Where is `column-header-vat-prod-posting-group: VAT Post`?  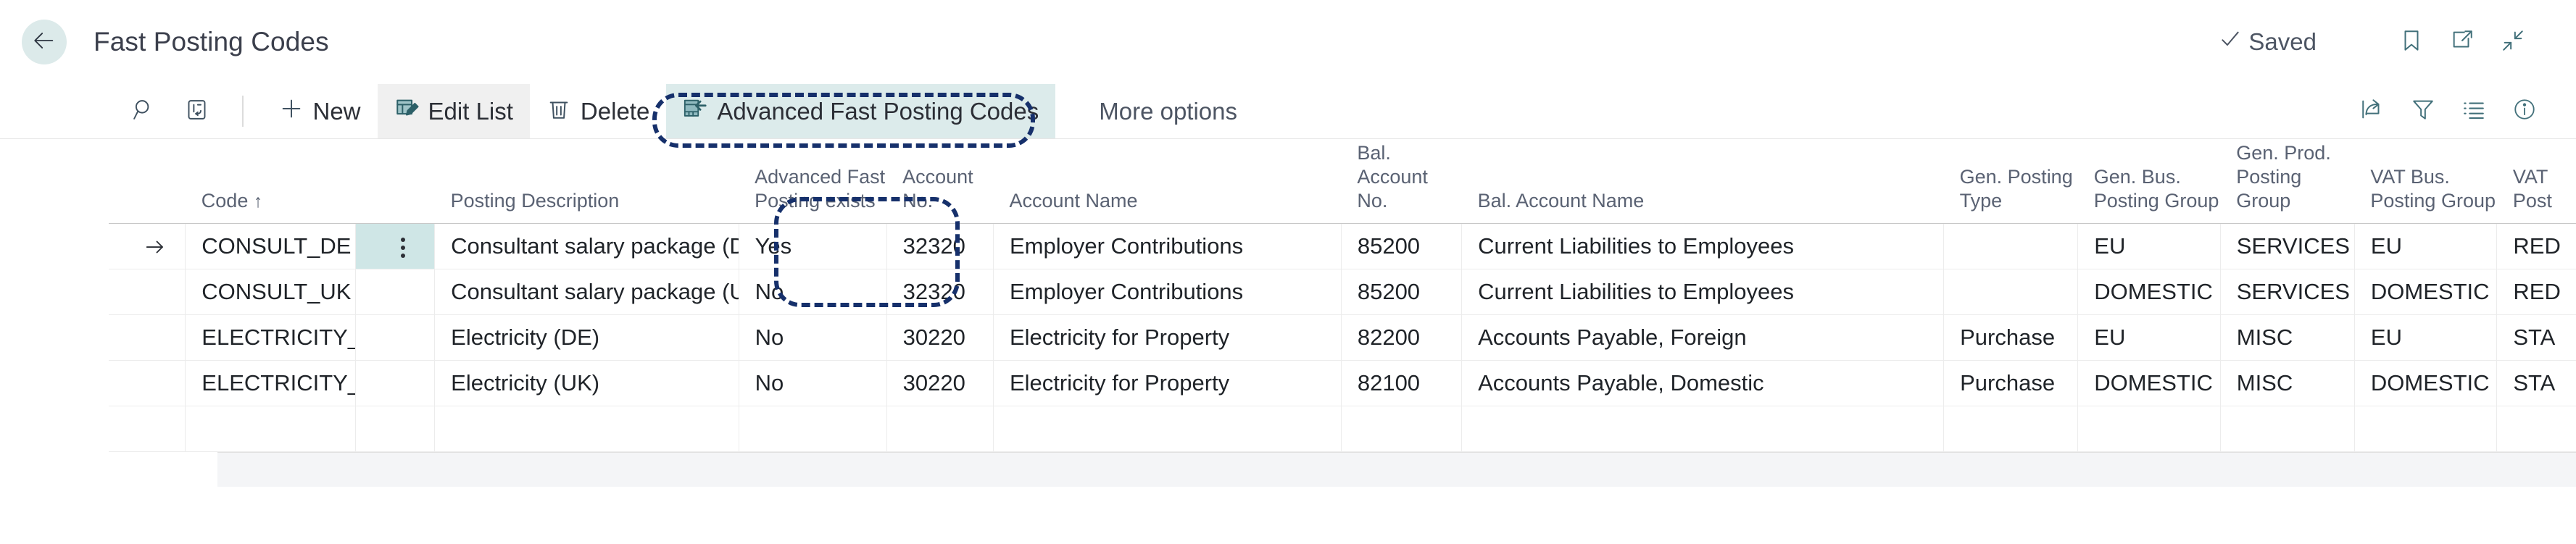 column-header-vat-prod-posting-group: VAT Post is located at coordinates (2536, 181).